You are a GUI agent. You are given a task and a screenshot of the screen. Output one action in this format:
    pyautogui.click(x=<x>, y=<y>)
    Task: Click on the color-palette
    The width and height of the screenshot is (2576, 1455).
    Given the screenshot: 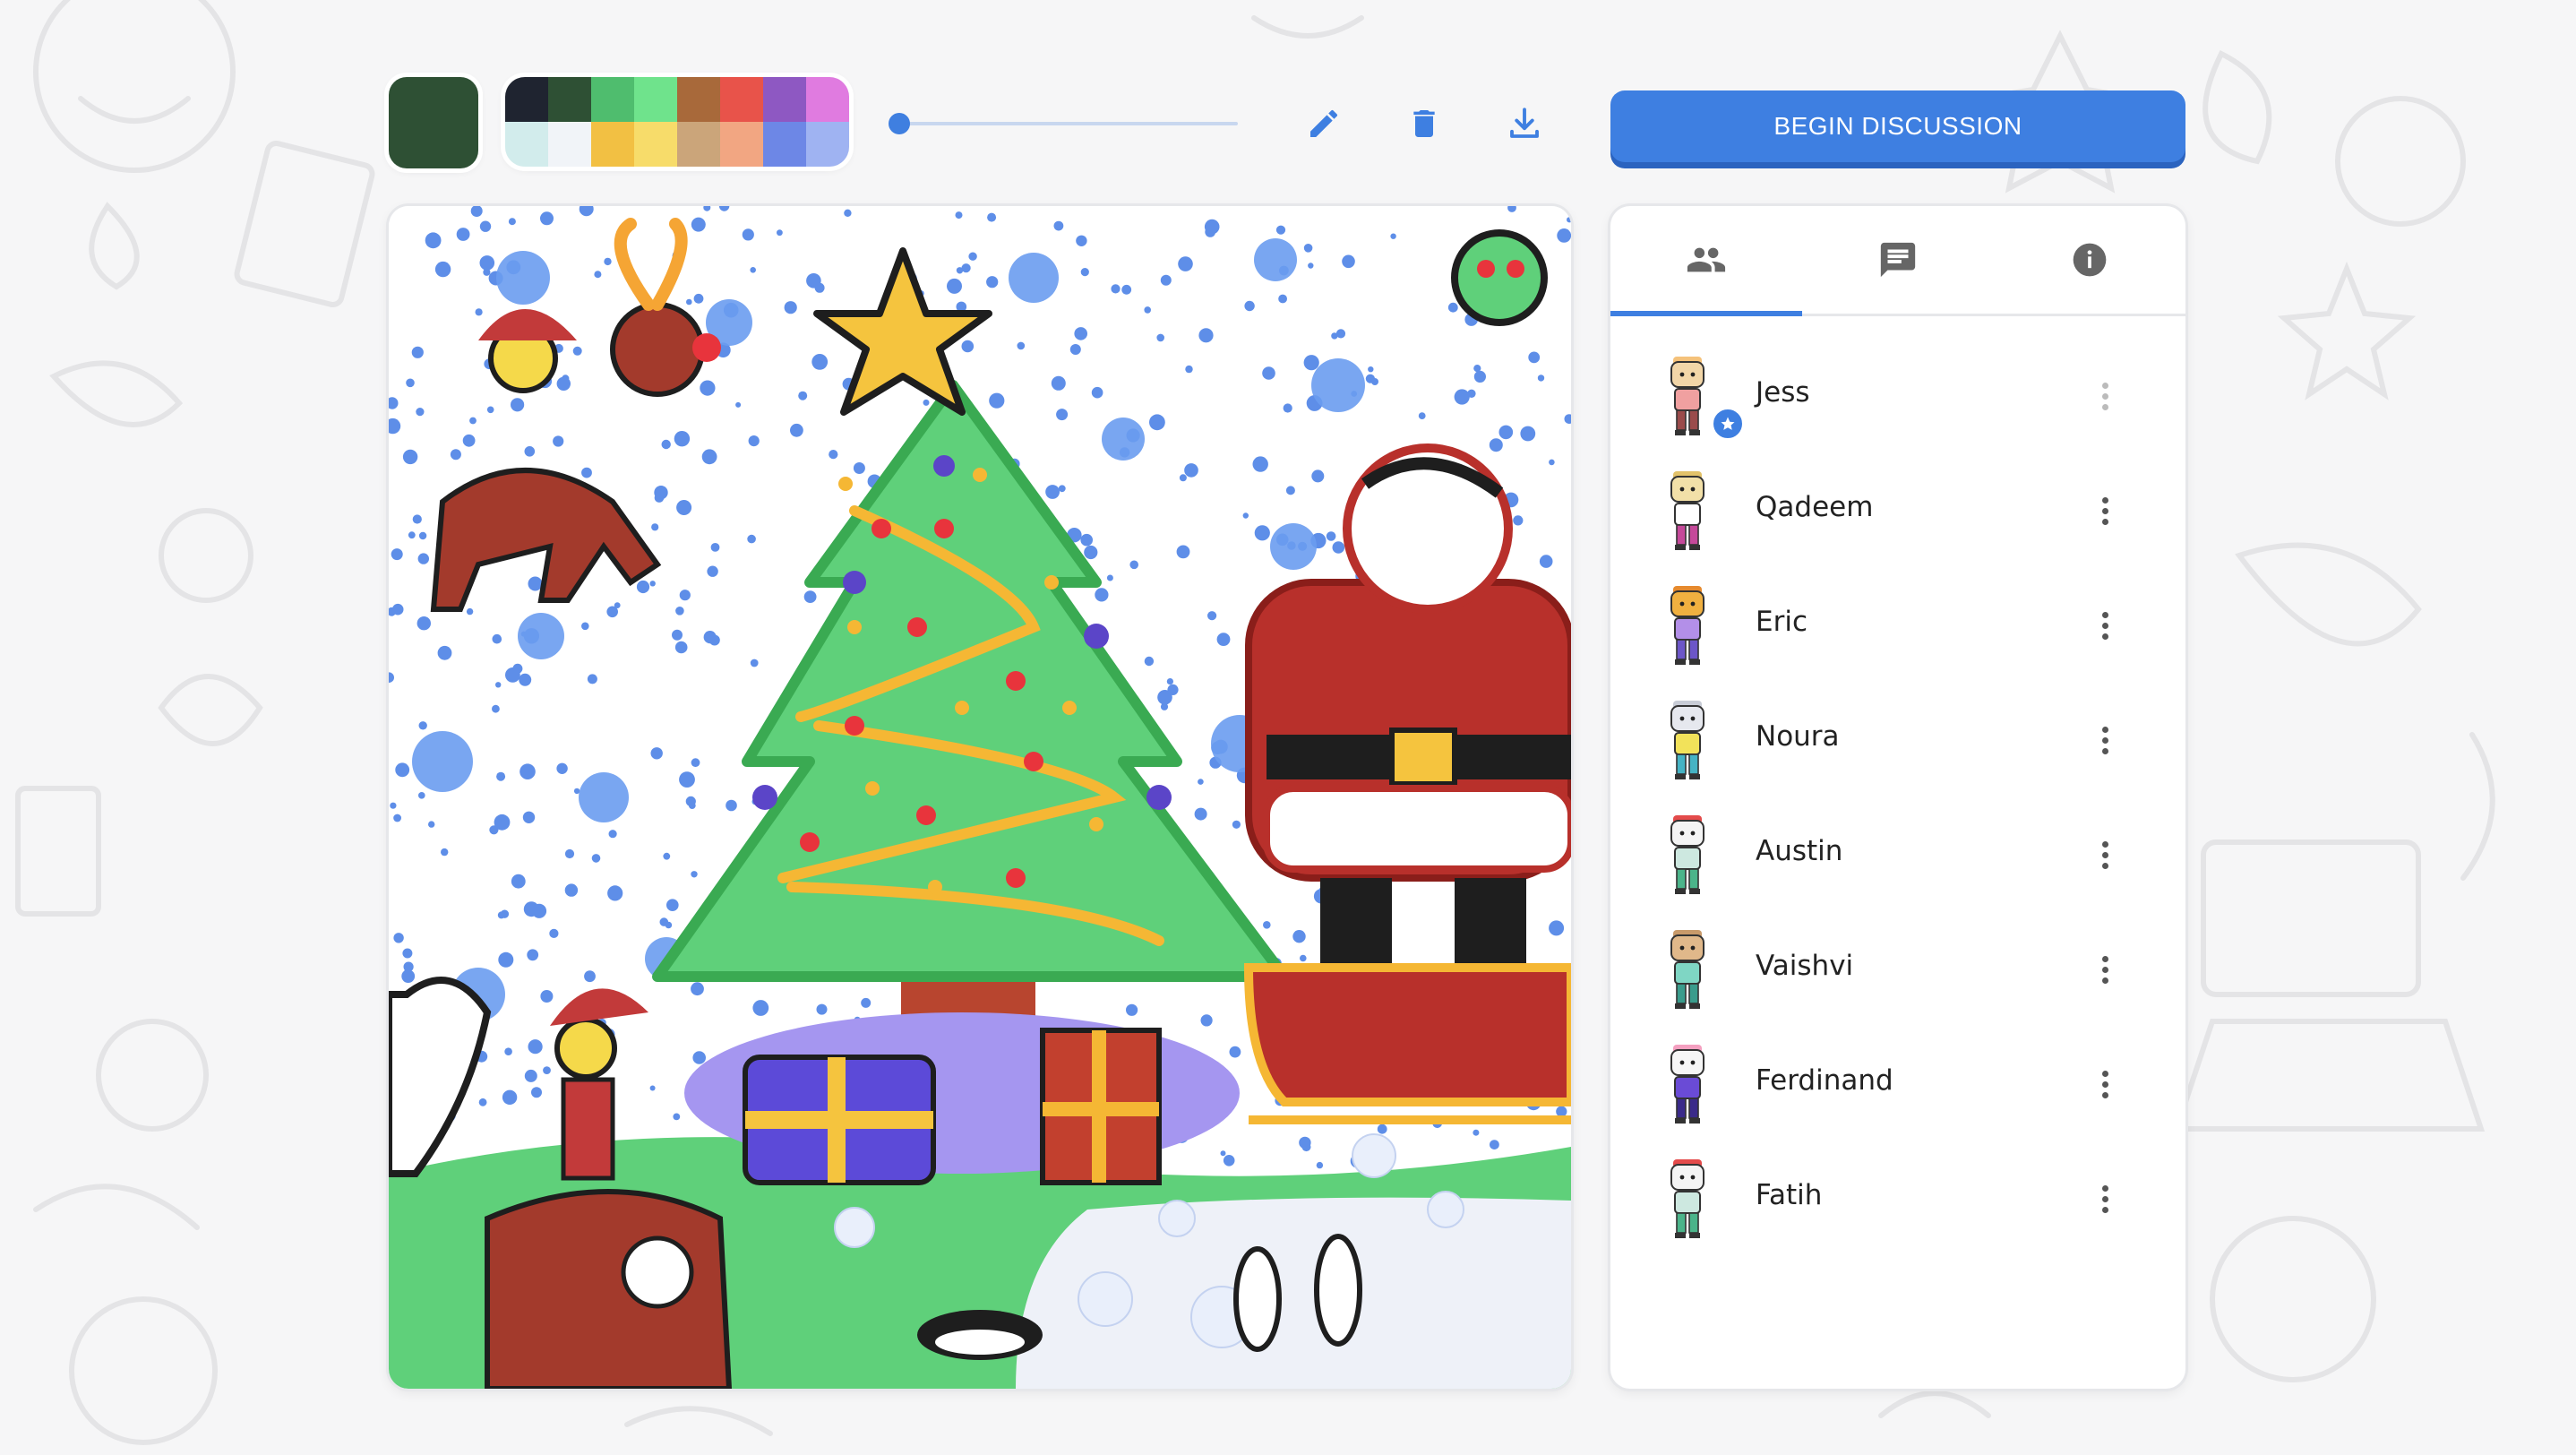 What is the action you would take?
    pyautogui.click(x=677, y=122)
    